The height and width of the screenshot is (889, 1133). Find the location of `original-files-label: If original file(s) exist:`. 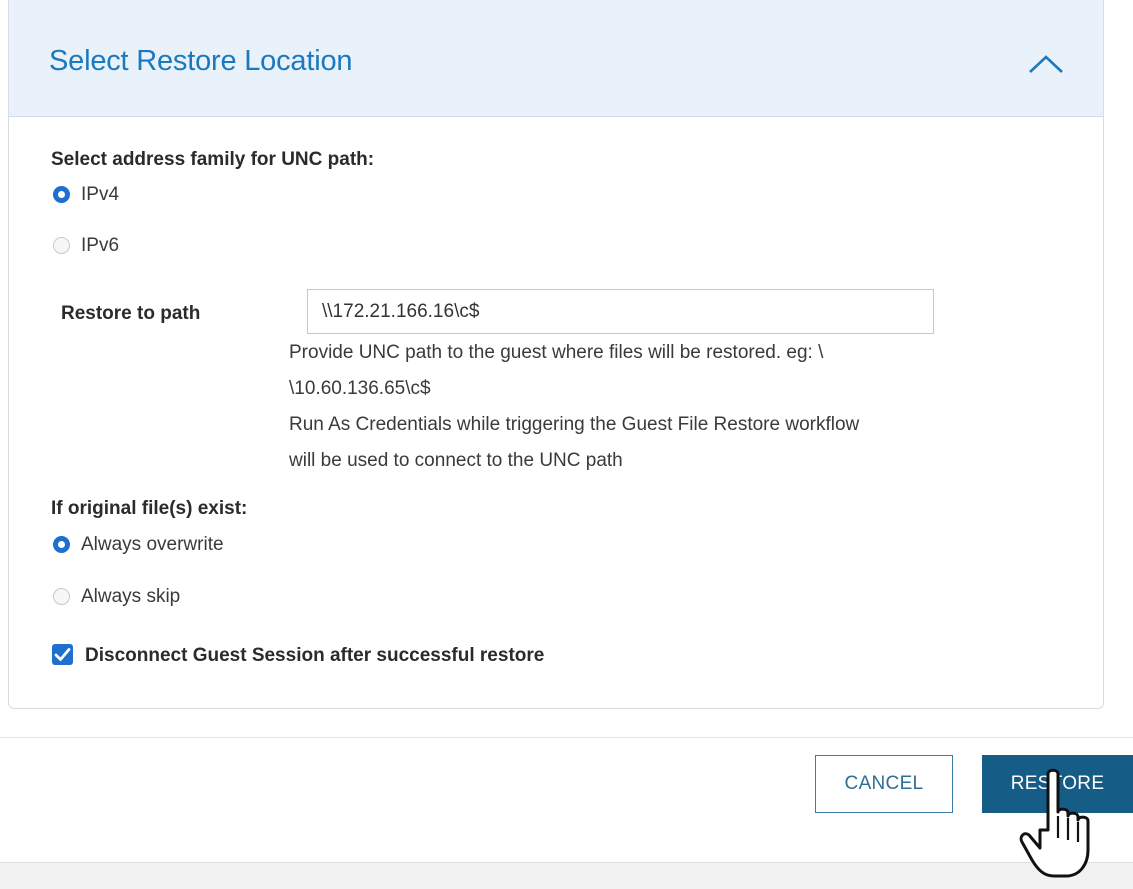

original-files-label: If original file(s) exist: is located at coordinates (149, 508).